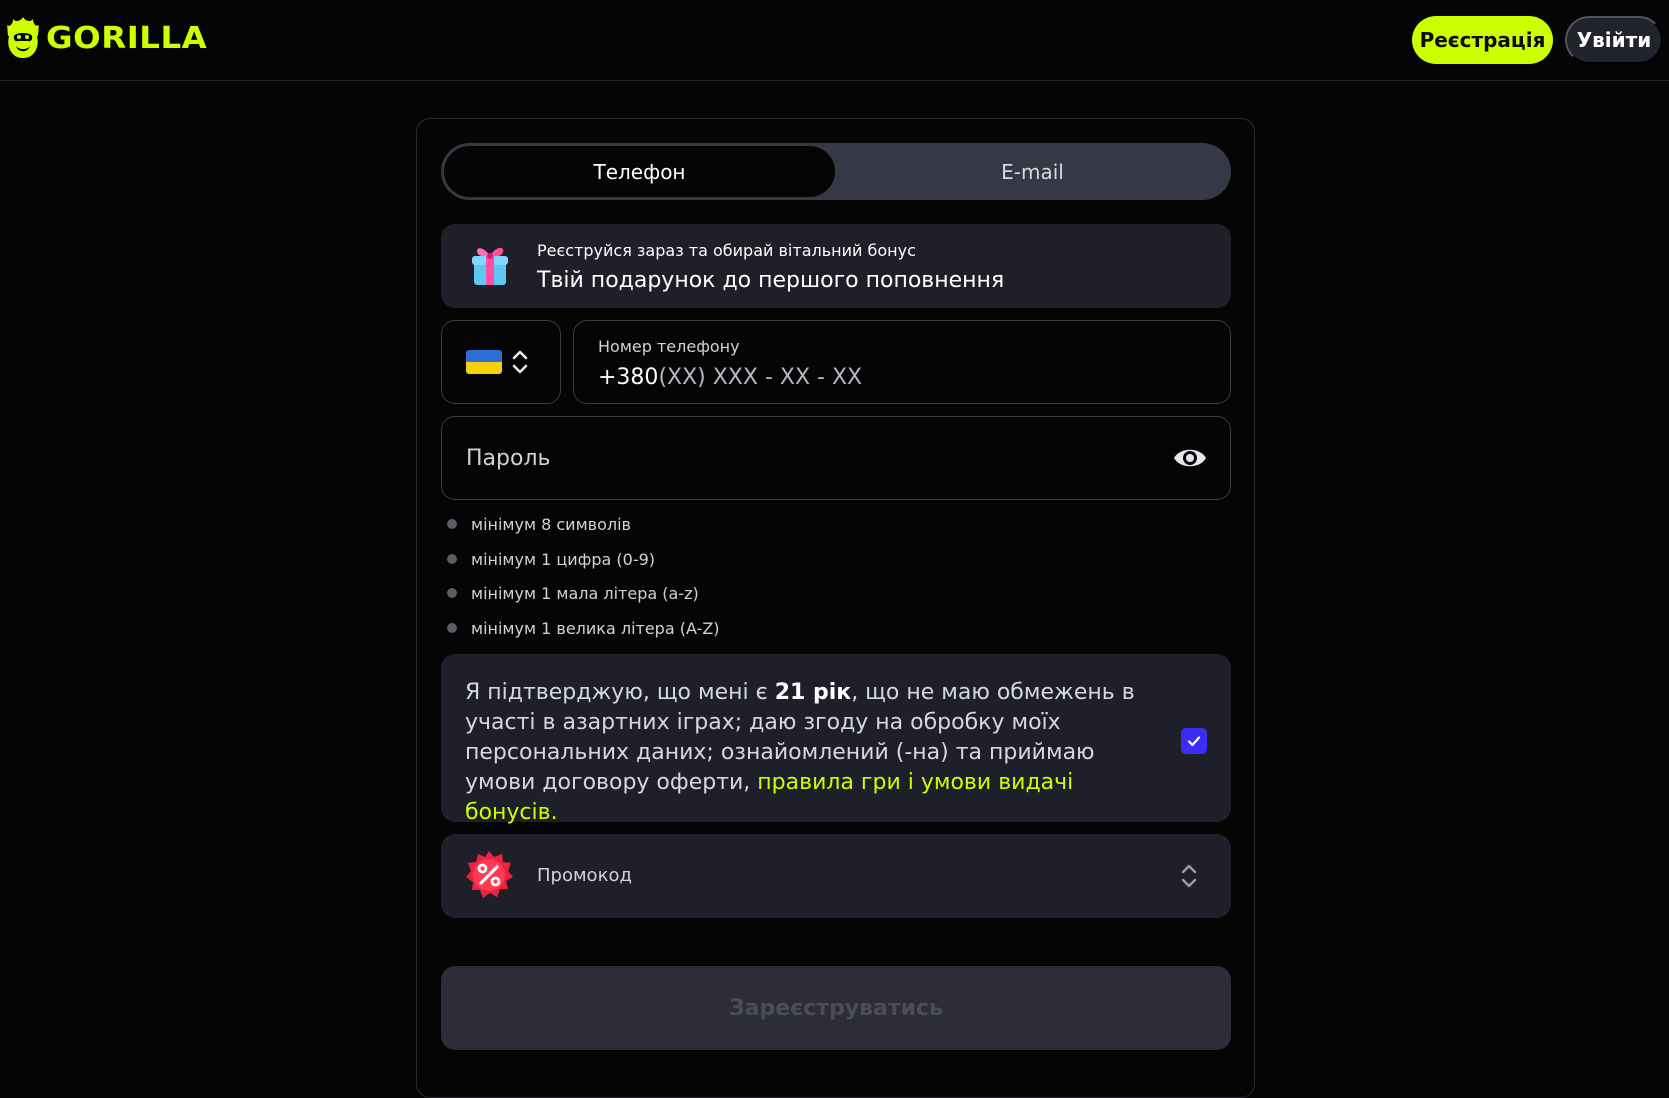 The image size is (1669, 1098). I want to click on gorilla-logo-icon, so click(23, 37).